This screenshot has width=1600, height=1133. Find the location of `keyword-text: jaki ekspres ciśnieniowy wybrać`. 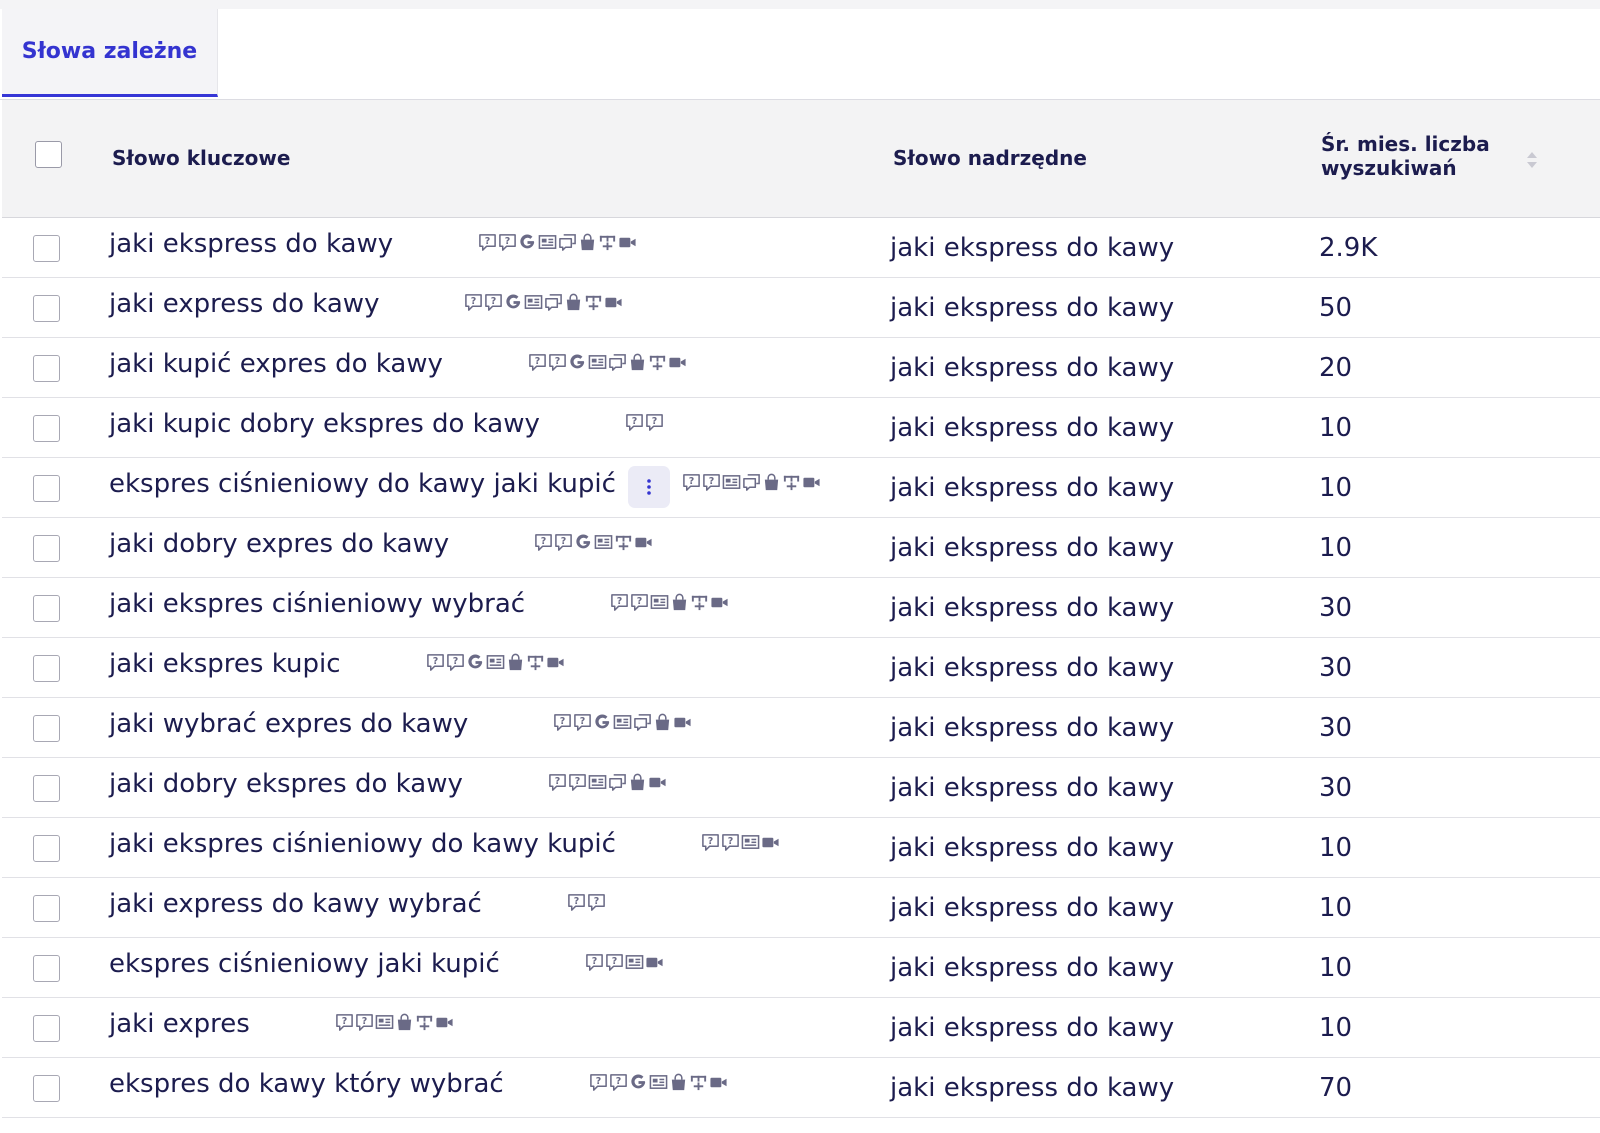

keyword-text: jaki ekspres ciśnieniowy wybrać is located at coordinates (317, 604).